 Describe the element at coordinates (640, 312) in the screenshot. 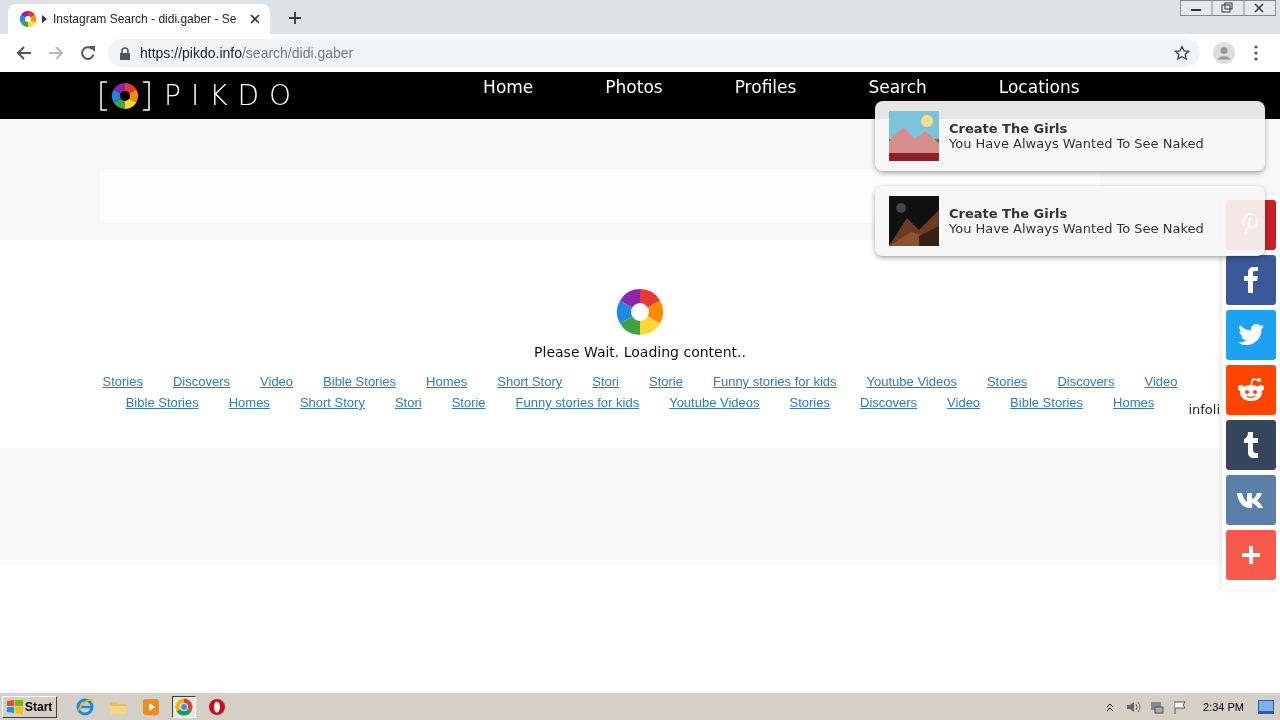

I see `loading-spinner-icon` at that location.